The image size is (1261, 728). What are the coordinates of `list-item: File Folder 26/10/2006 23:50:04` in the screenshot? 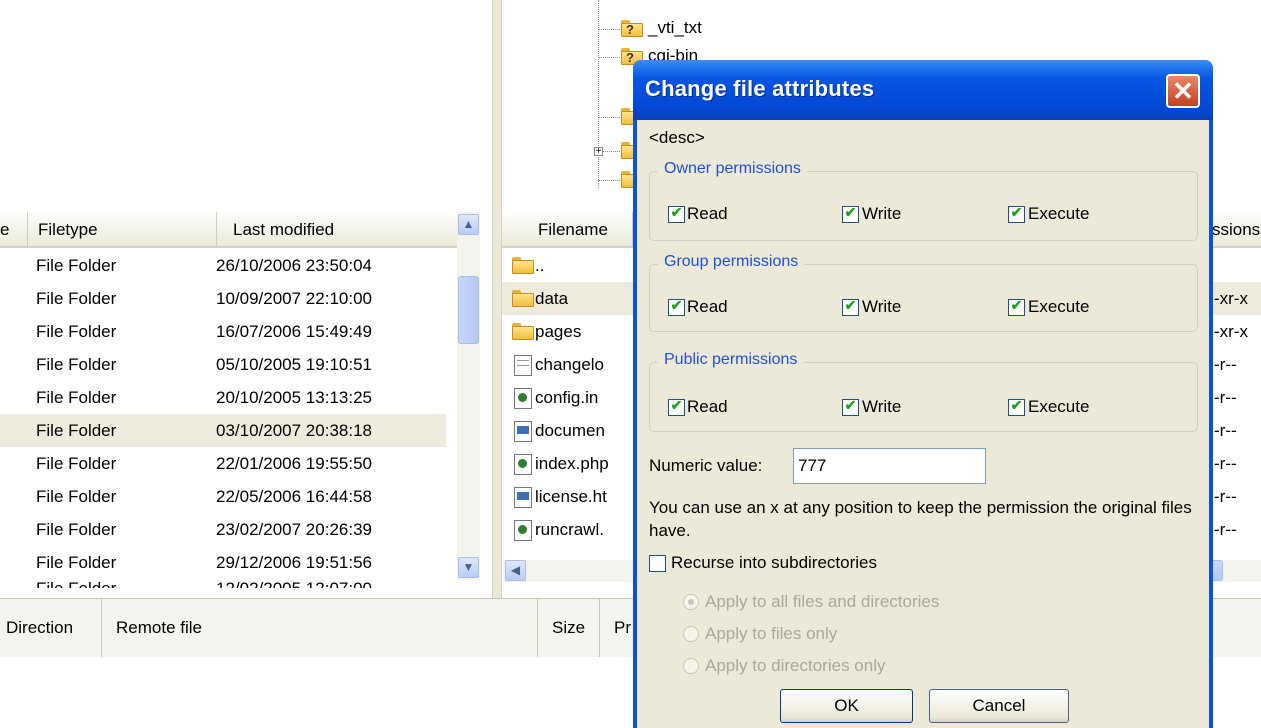 It's located at (228, 265).